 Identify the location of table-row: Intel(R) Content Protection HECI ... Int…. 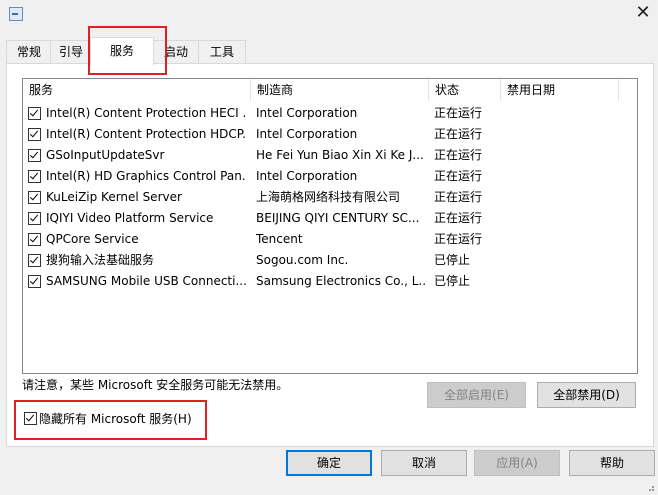
(330, 113).